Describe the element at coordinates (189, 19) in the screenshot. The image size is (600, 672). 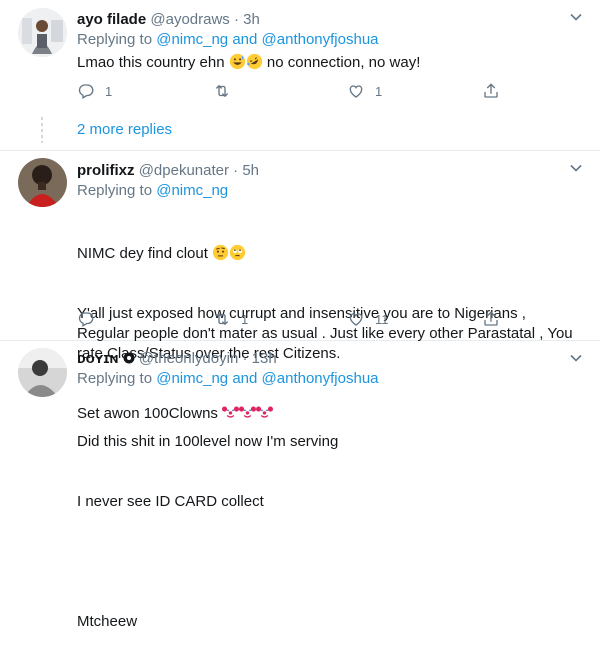
I see `handle: @ayodraws` at that location.